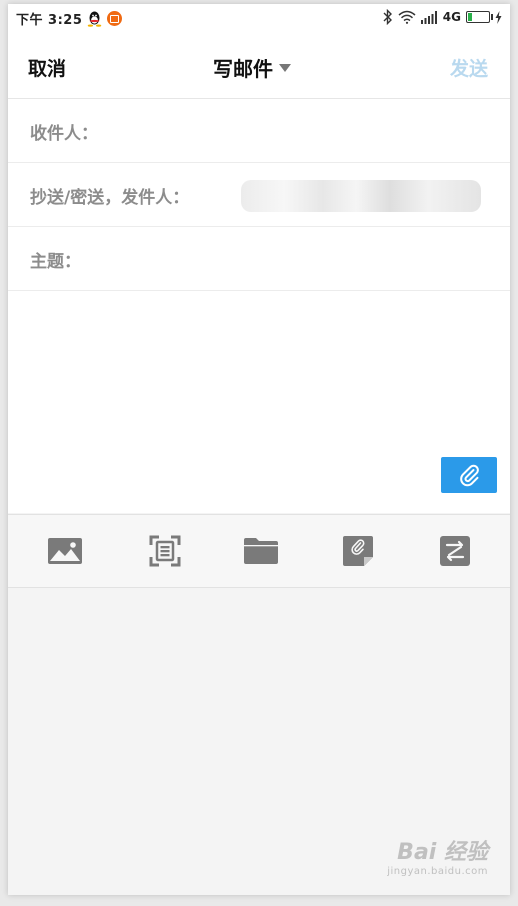 This screenshot has height=906, width=518. I want to click on title-dropdown: 写邮件, so click(252, 67).